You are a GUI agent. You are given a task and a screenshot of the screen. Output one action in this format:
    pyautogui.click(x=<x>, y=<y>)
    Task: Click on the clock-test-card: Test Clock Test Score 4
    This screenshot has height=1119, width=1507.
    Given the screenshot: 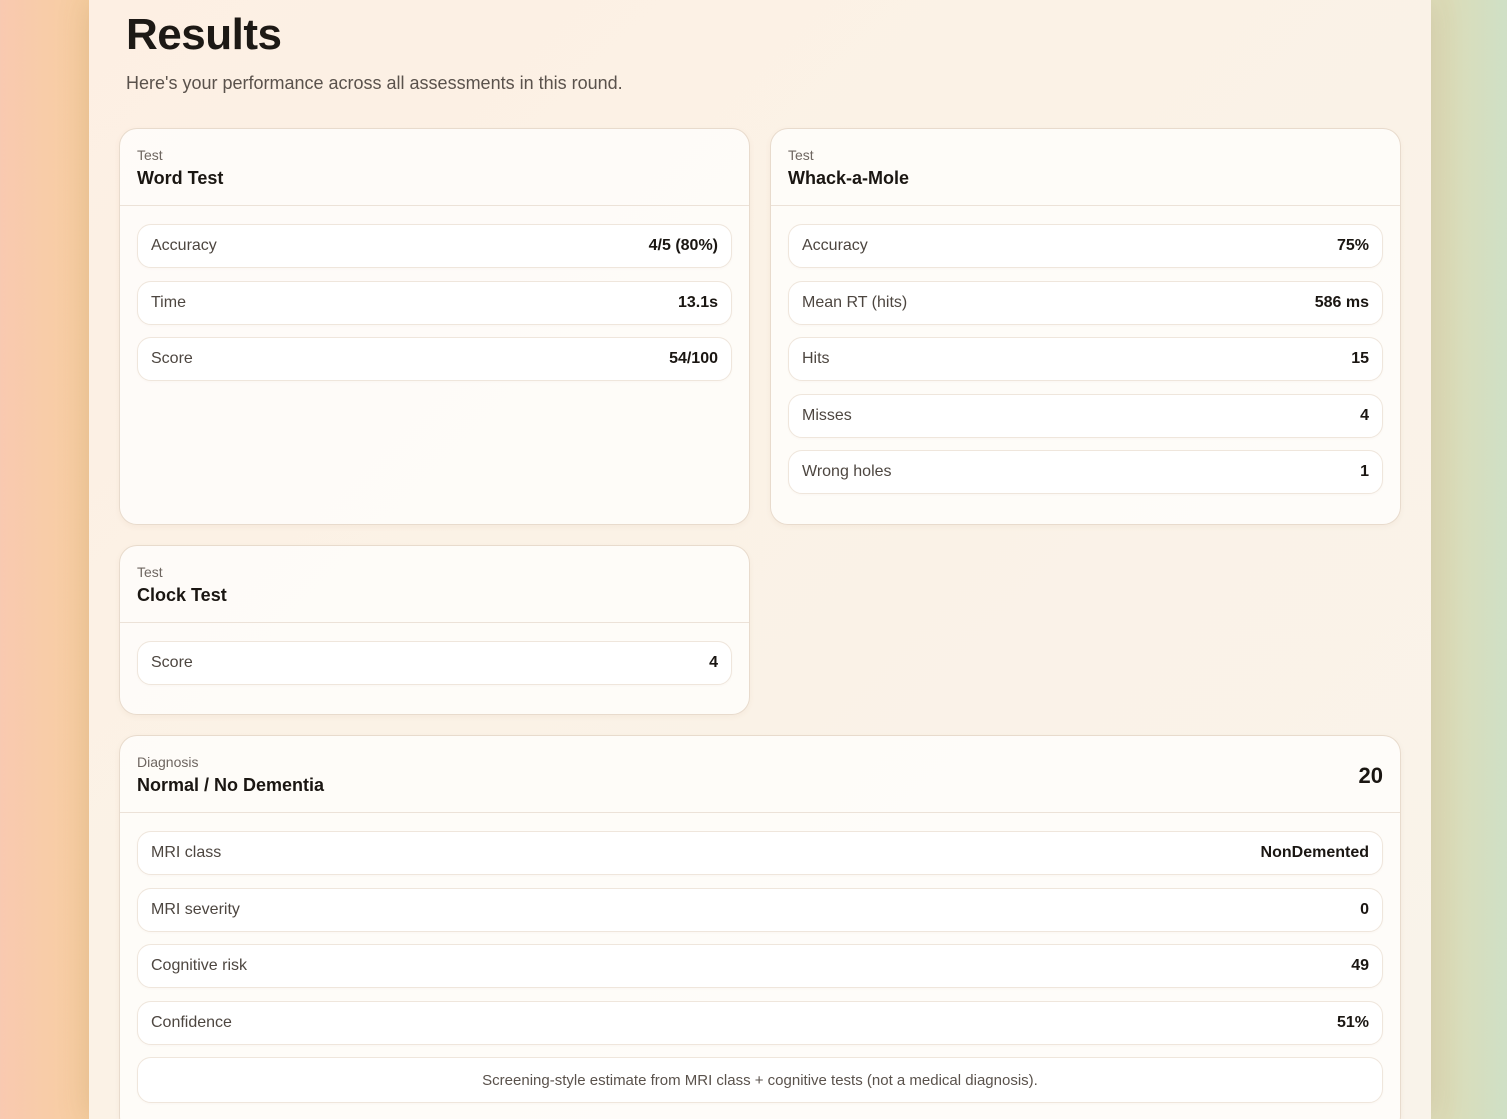 What is the action you would take?
    pyautogui.click(x=434, y=630)
    